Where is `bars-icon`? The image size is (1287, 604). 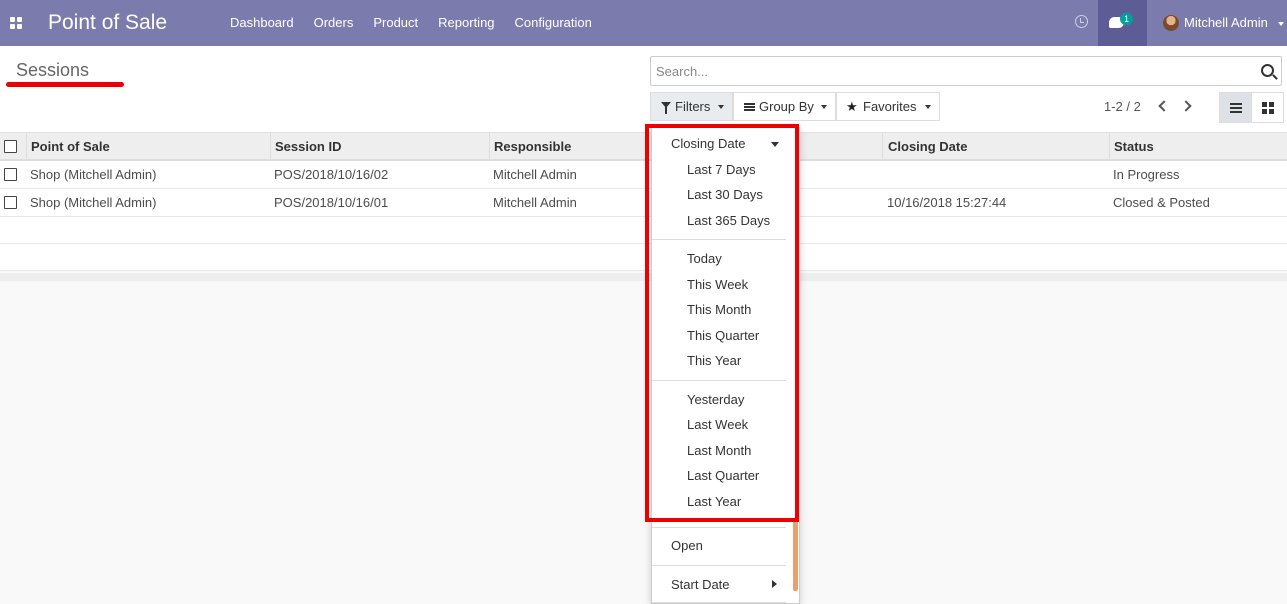
bars-icon is located at coordinates (749, 107).